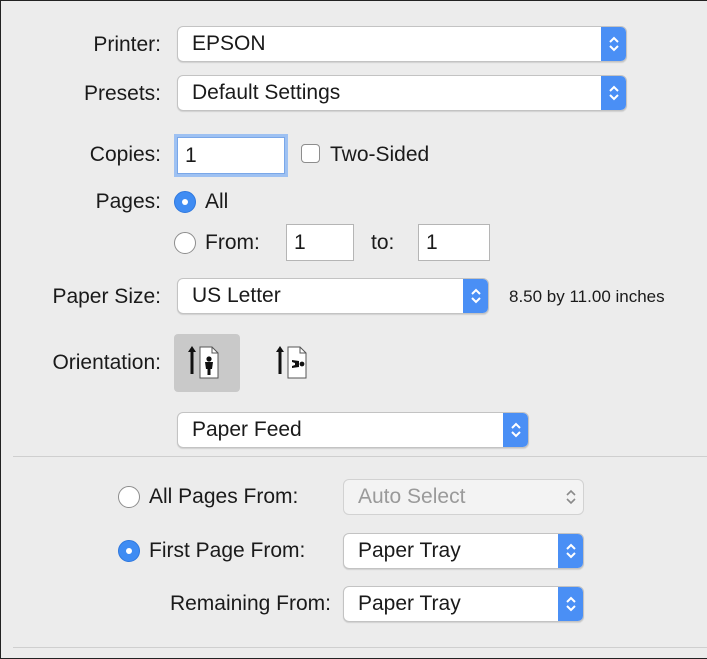 The height and width of the screenshot is (659, 707). Describe the element at coordinates (613, 93) in the screenshot. I see `presets-stepper-icon` at that location.